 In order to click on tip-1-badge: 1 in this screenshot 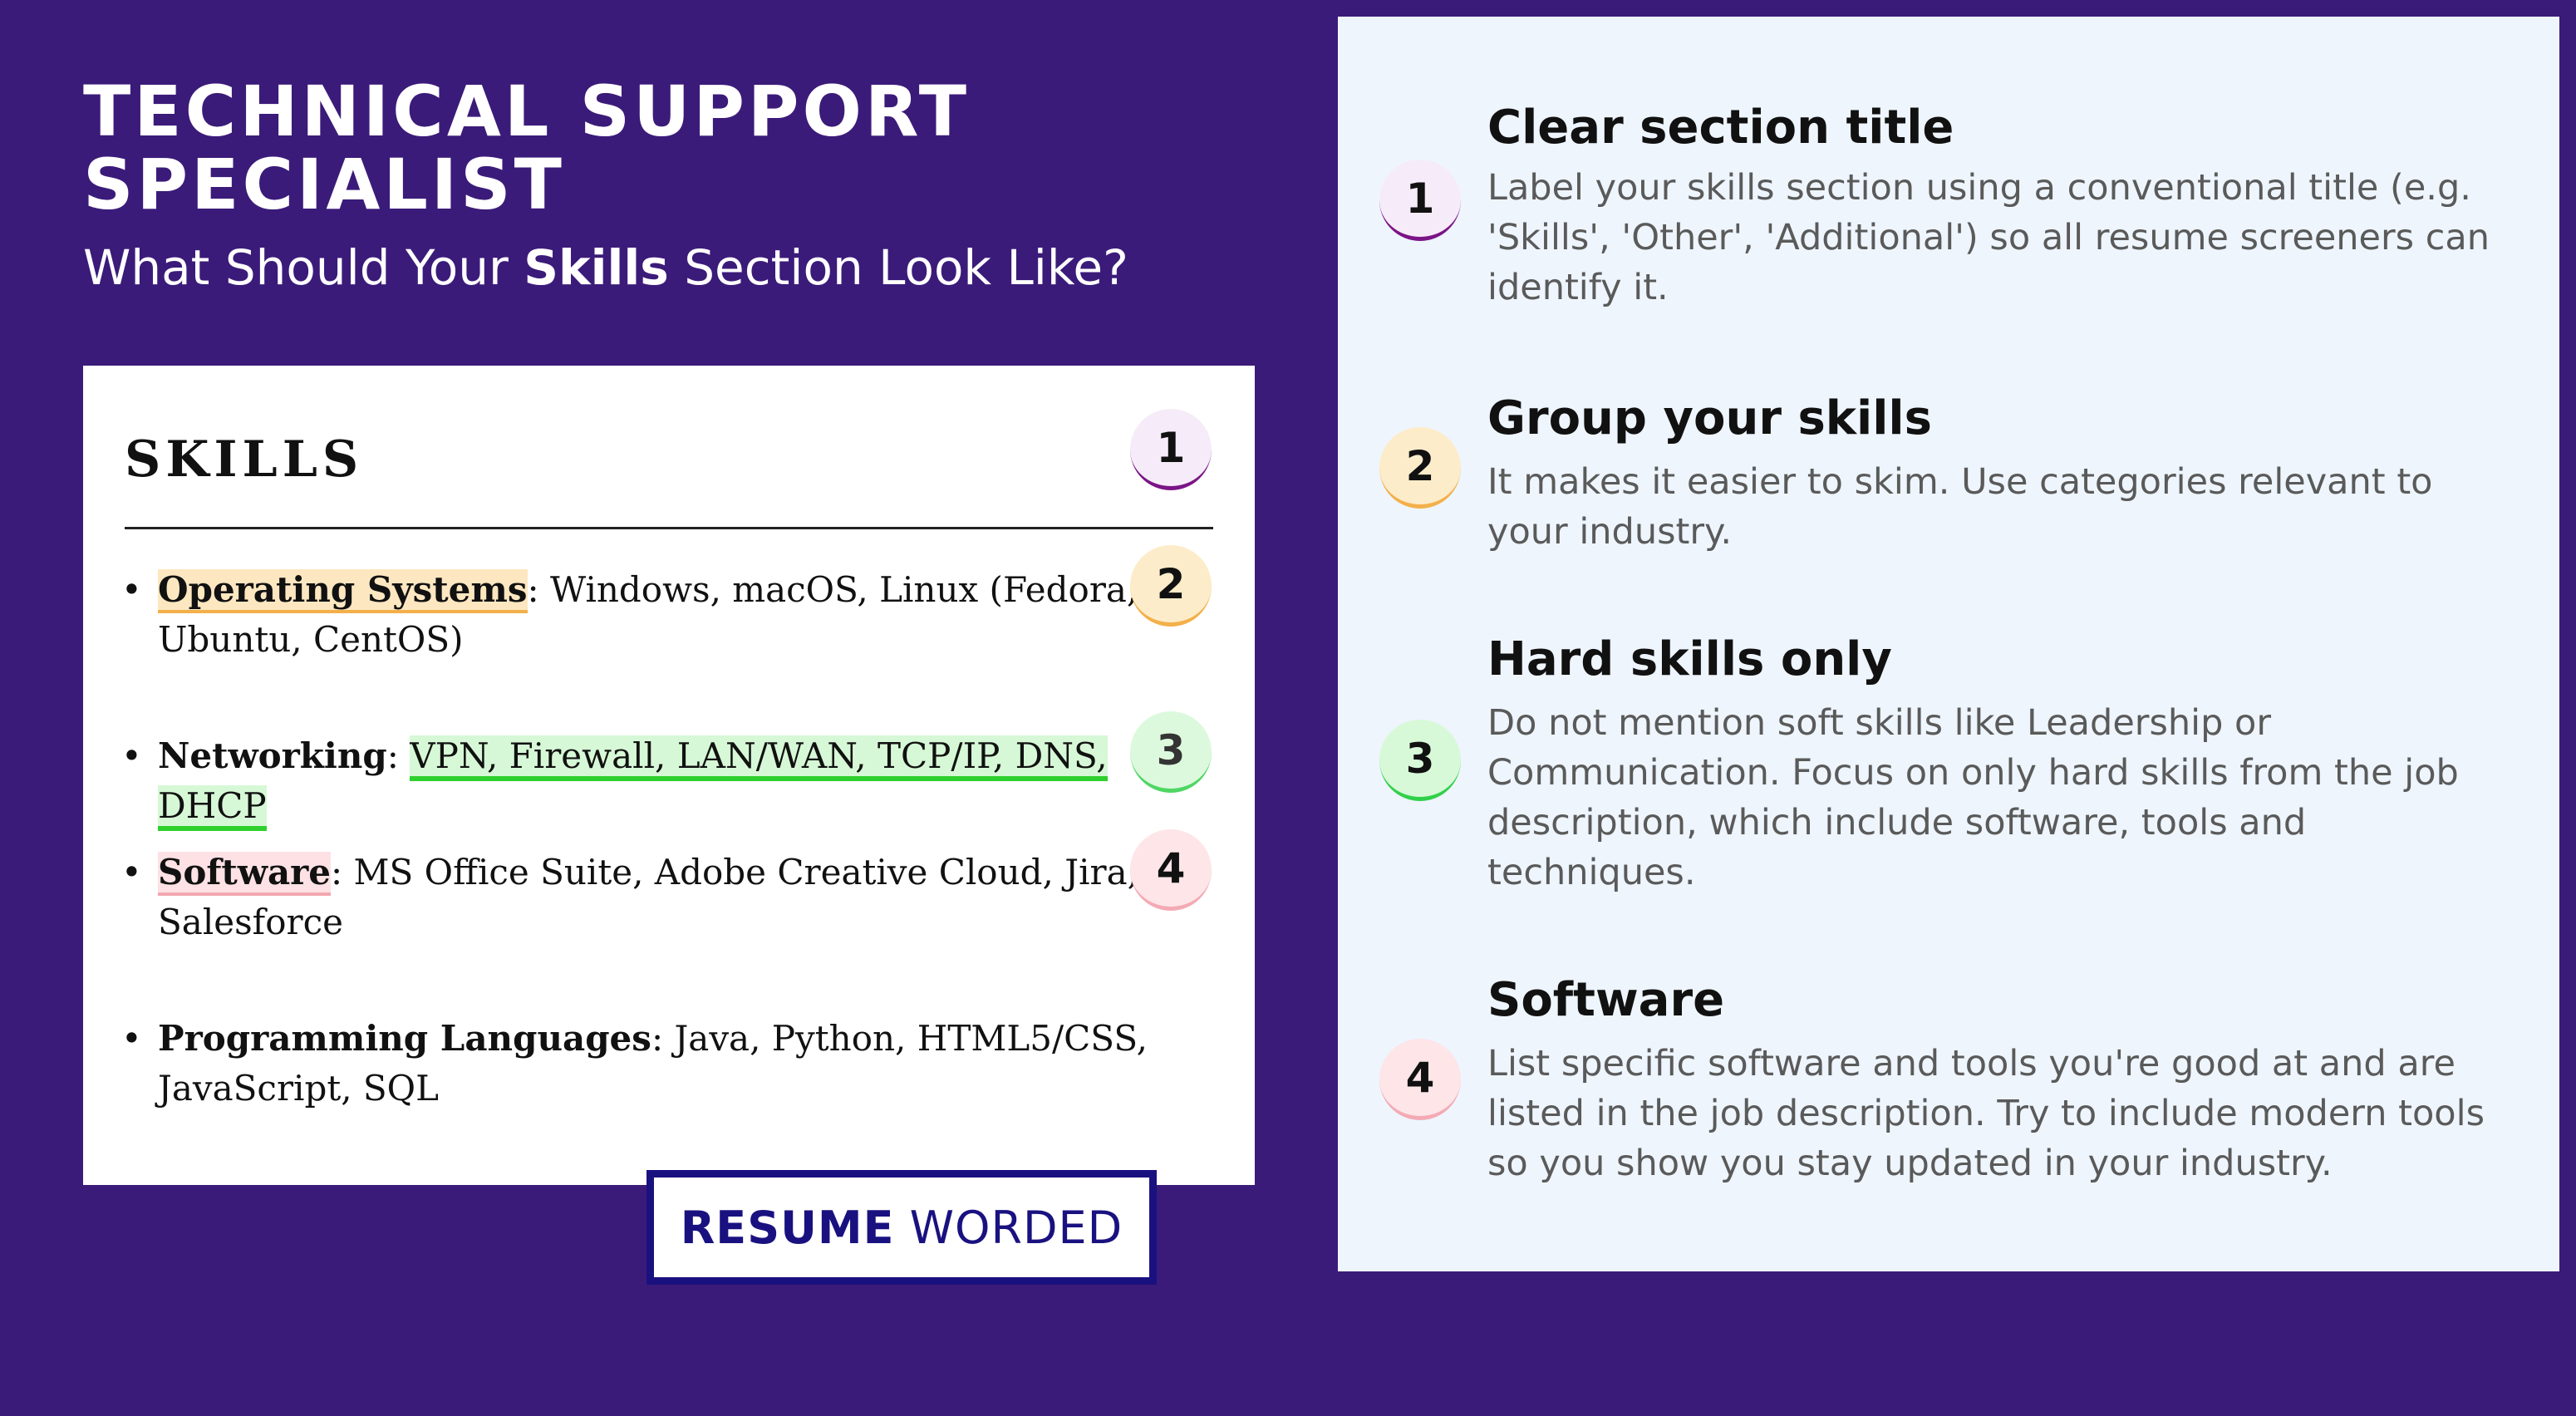, I will do `click(1420, 200)`.